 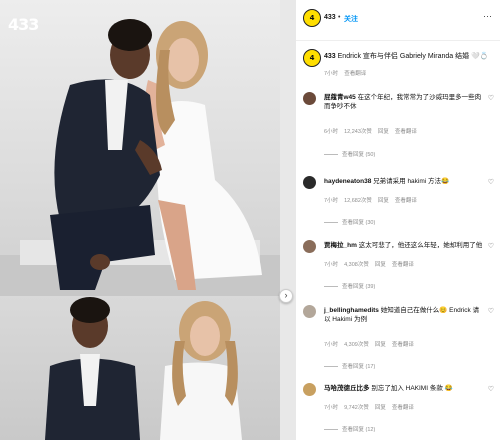 What do you see at coordinates (288, 220) in the screenshot?
I see `media-gutter` at bounding box center [288, 220].